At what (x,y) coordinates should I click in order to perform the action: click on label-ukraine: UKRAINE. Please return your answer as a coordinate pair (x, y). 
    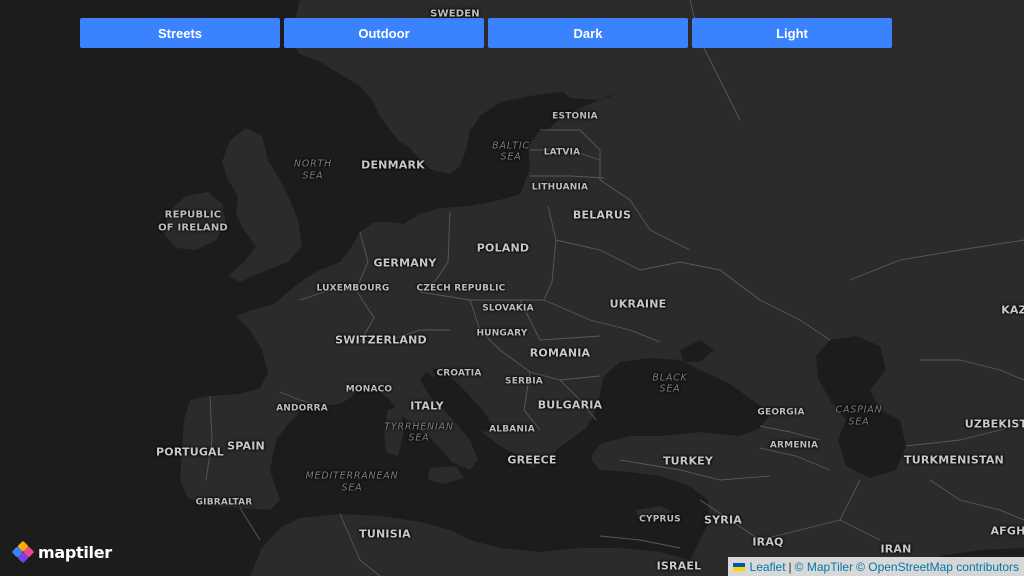
    Looking at the image, I should click on (638, 304).